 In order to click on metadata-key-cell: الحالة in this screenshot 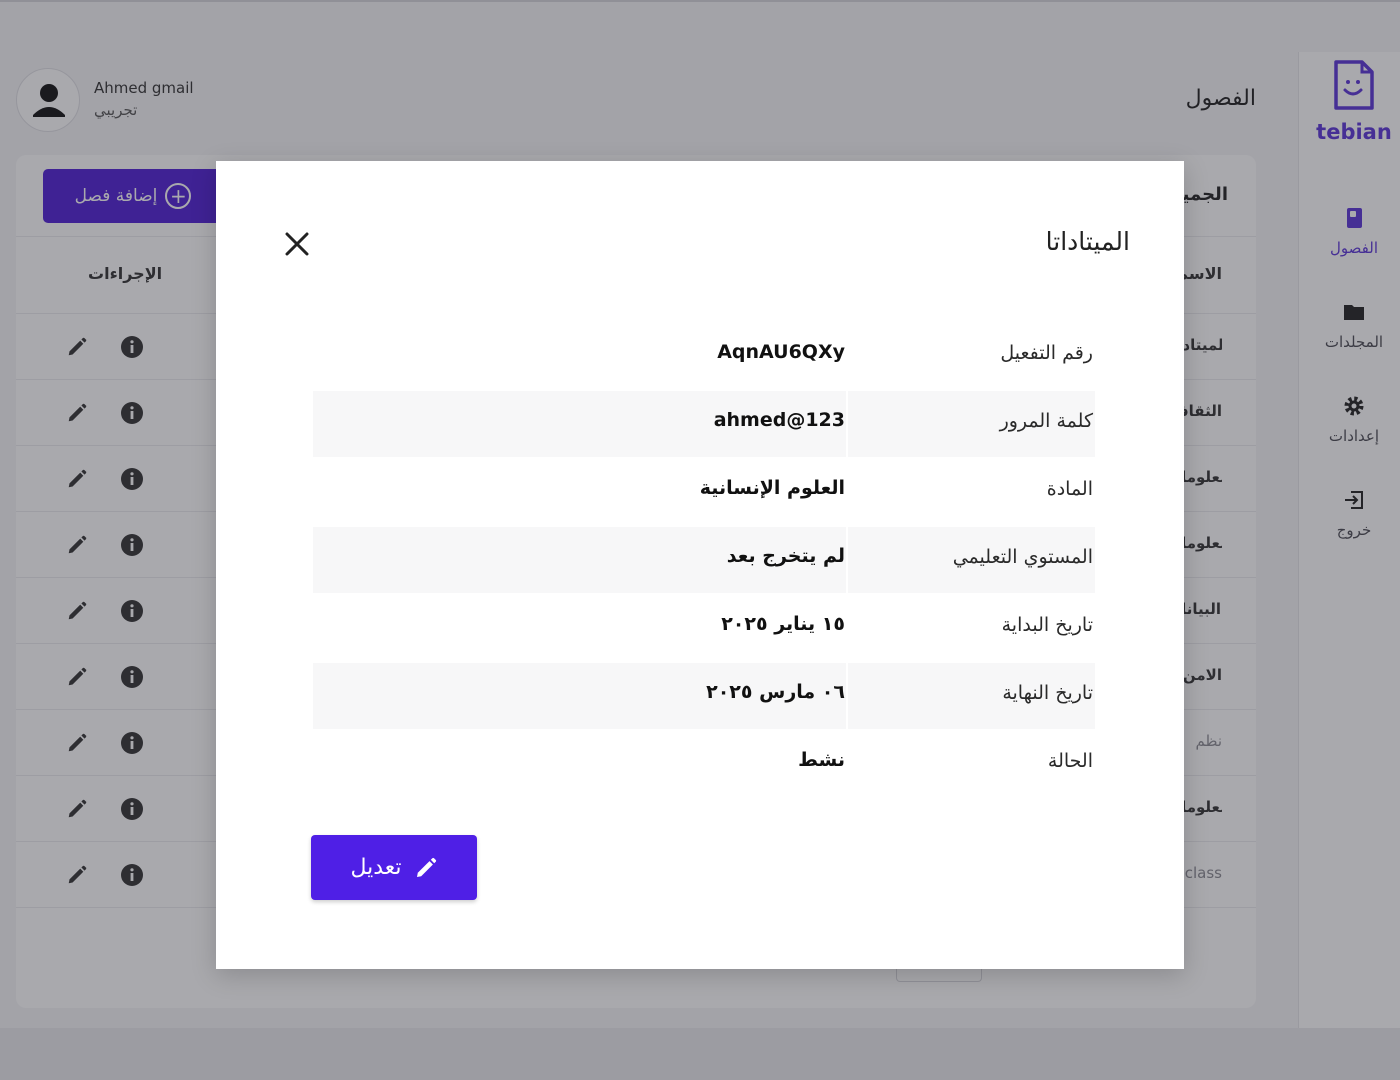, I will do `click(971, 764)`.